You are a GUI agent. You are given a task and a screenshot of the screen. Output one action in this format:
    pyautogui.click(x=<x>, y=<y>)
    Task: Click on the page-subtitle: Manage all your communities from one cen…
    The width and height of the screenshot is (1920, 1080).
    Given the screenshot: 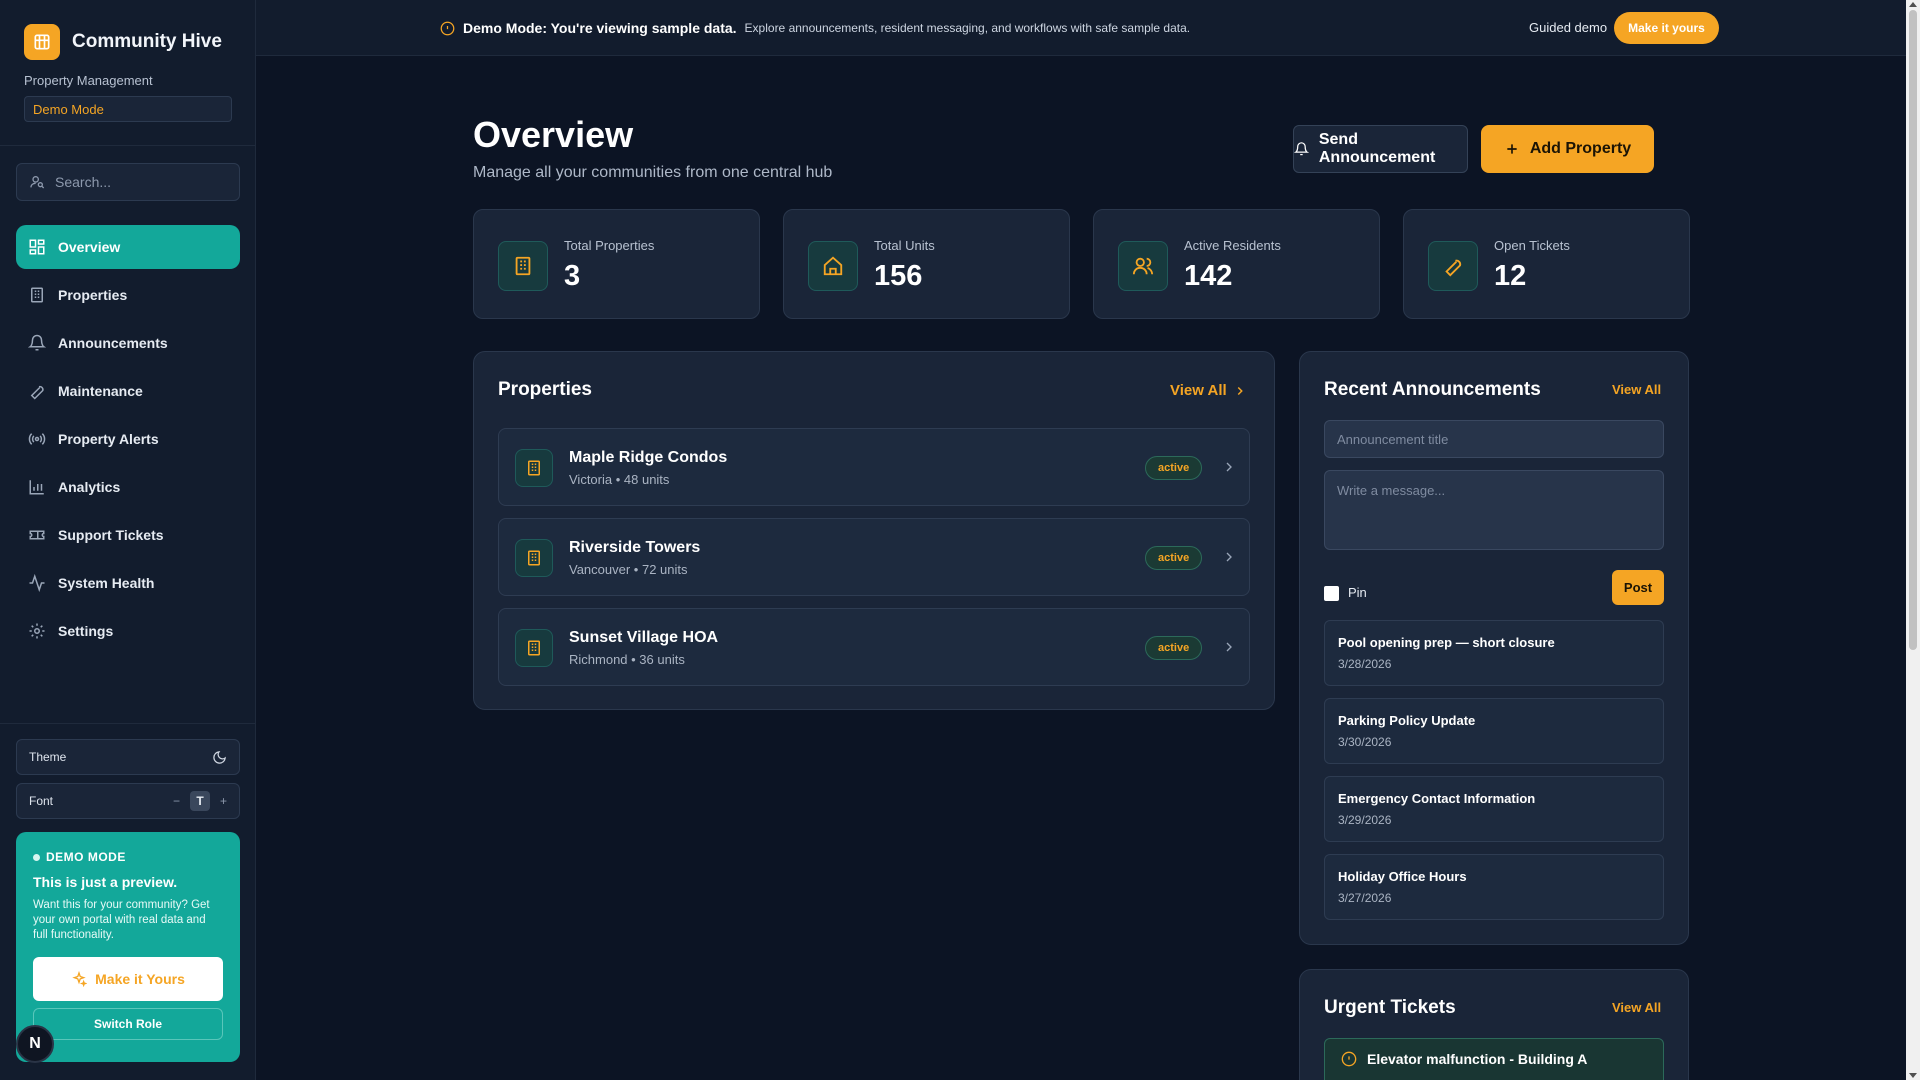 What is the action you would take?
    pyautogui.click(x=653, y=172)
    